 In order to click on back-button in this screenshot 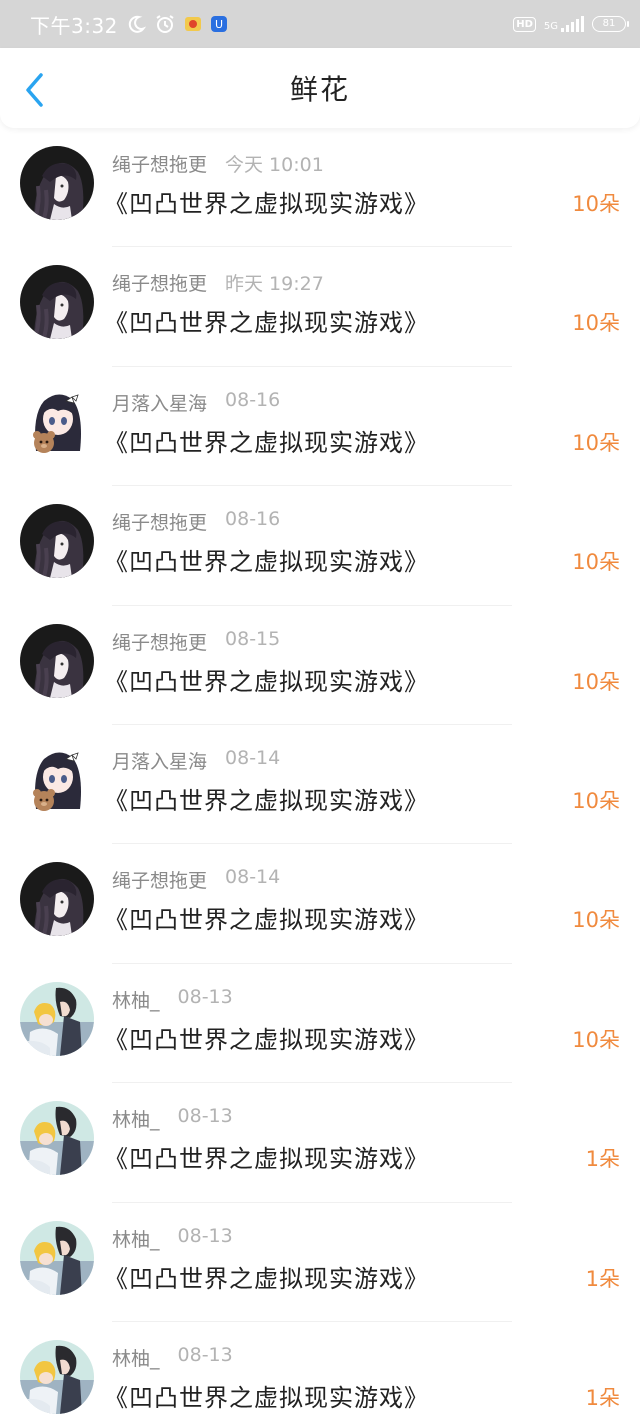, I will do `click(34, 90)`.